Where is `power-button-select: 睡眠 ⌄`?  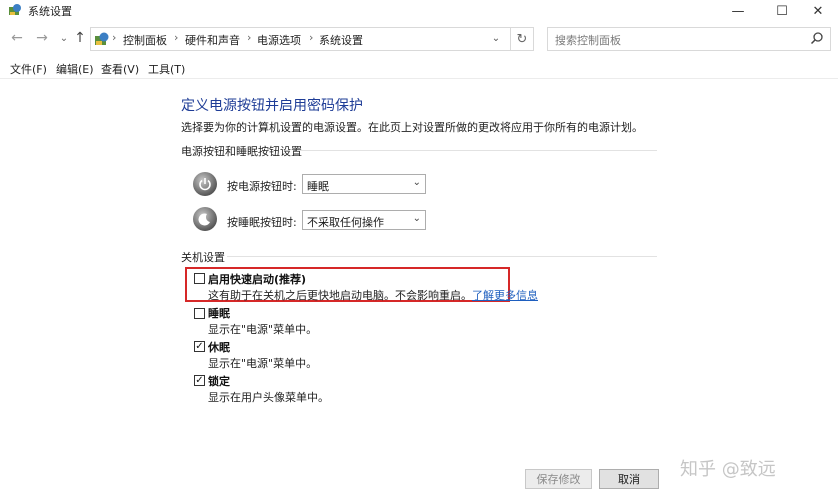
power-button-select: 睡眠 ⌄ is located at coordinates (364, 184).